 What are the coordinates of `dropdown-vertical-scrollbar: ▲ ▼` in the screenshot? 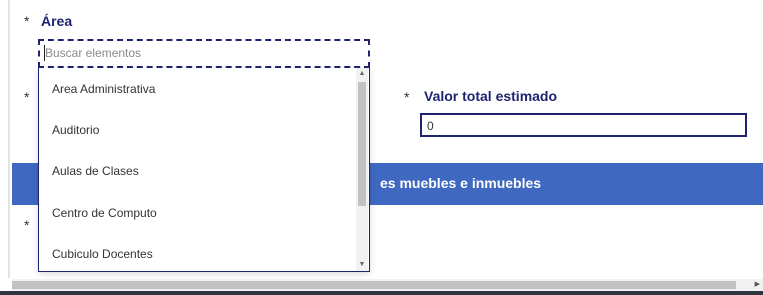 It's located at (362, 169).